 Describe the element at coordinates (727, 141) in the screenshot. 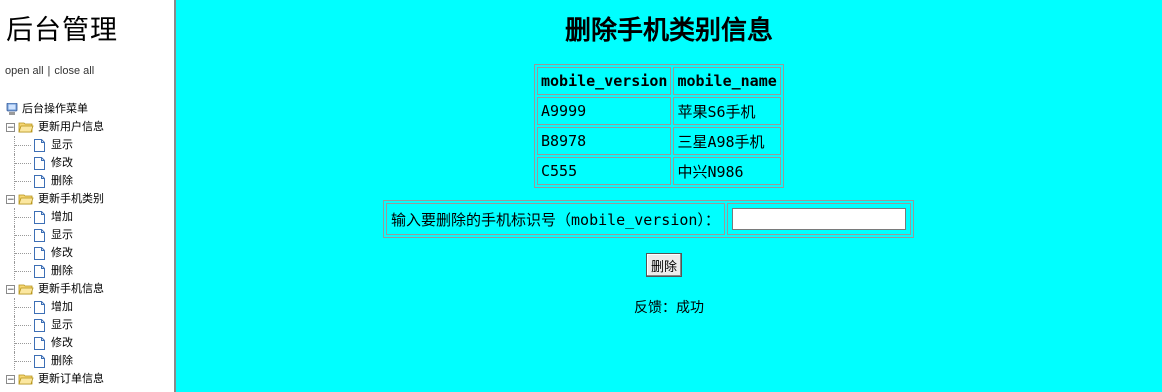

I see `table-cell: 三星A98手机` at that location.